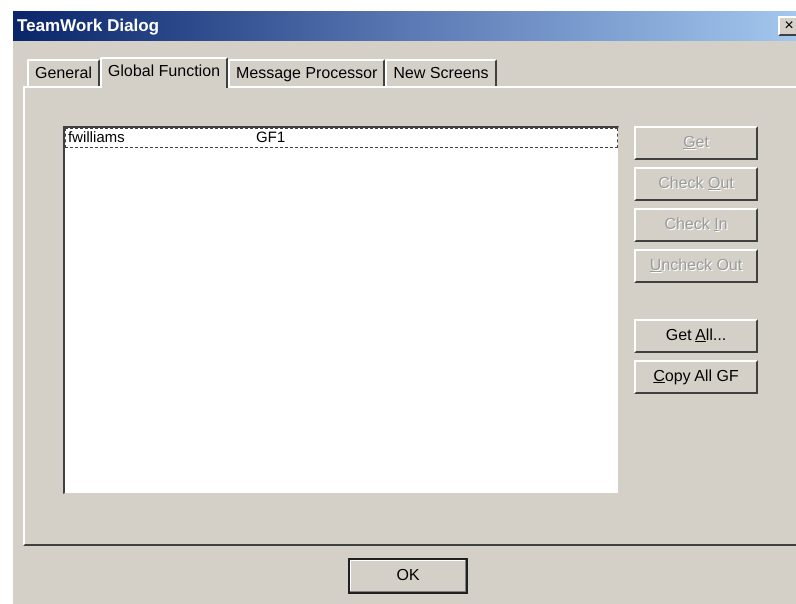 The image size is (796, 604). I want to click on tab: New Screens, so click(441, 72).